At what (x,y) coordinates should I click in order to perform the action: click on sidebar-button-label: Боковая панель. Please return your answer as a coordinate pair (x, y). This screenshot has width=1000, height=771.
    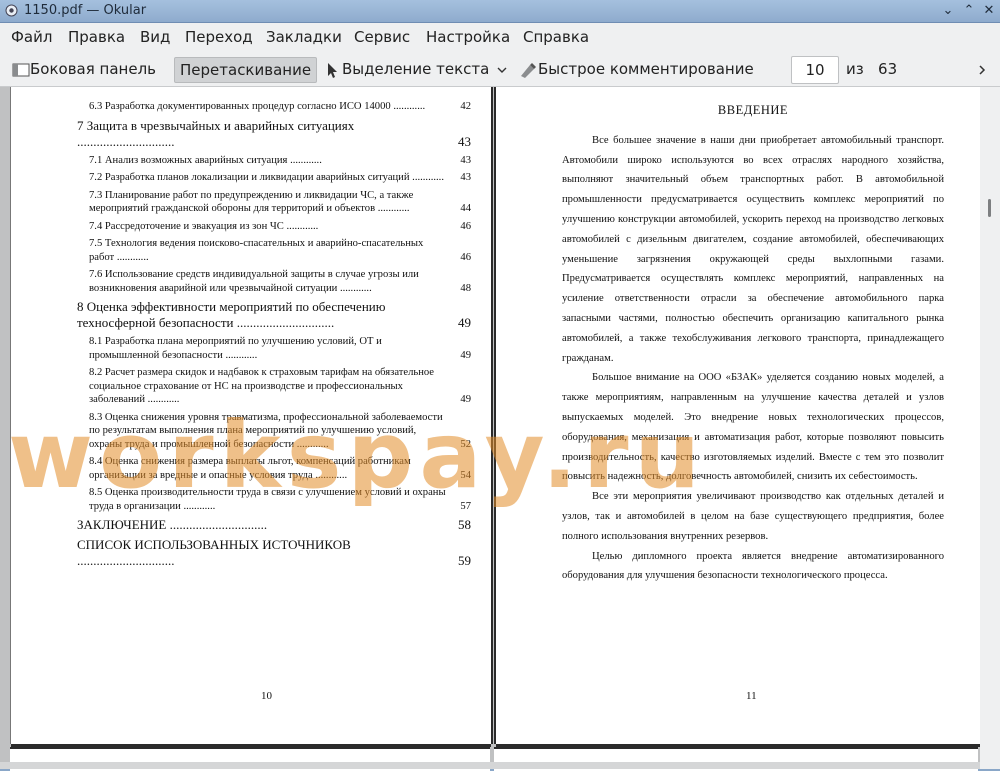
    Looking at the image, I should click on (93, 69).